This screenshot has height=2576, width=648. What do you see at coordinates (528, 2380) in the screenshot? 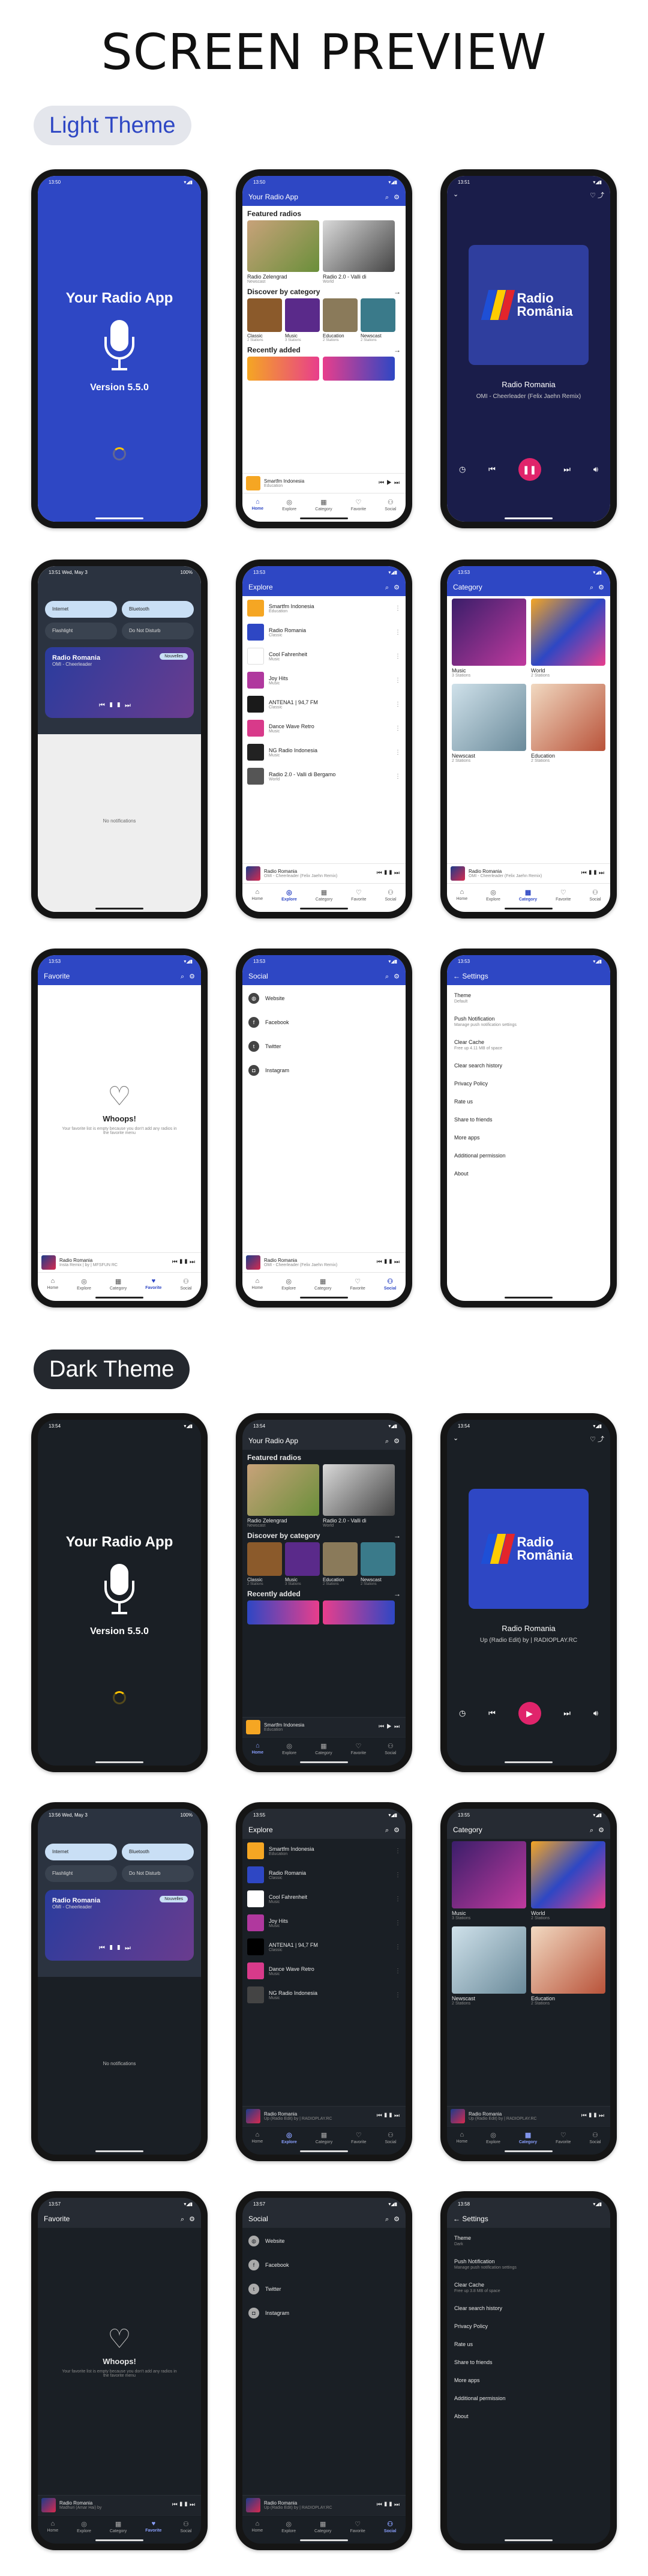
I see `setting-more-apps: More apps` at bounding box center [528, 2380].